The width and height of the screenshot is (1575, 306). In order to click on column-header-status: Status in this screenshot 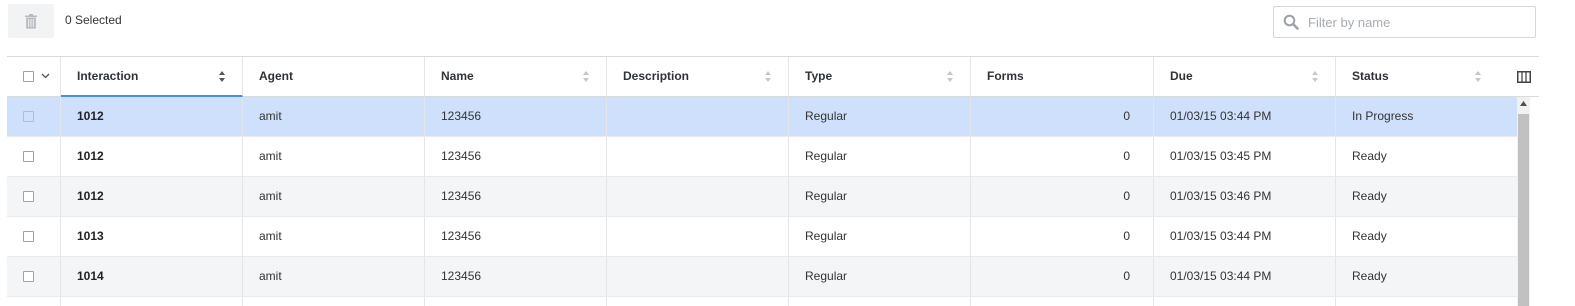, I will do `click(1417, 76)`.